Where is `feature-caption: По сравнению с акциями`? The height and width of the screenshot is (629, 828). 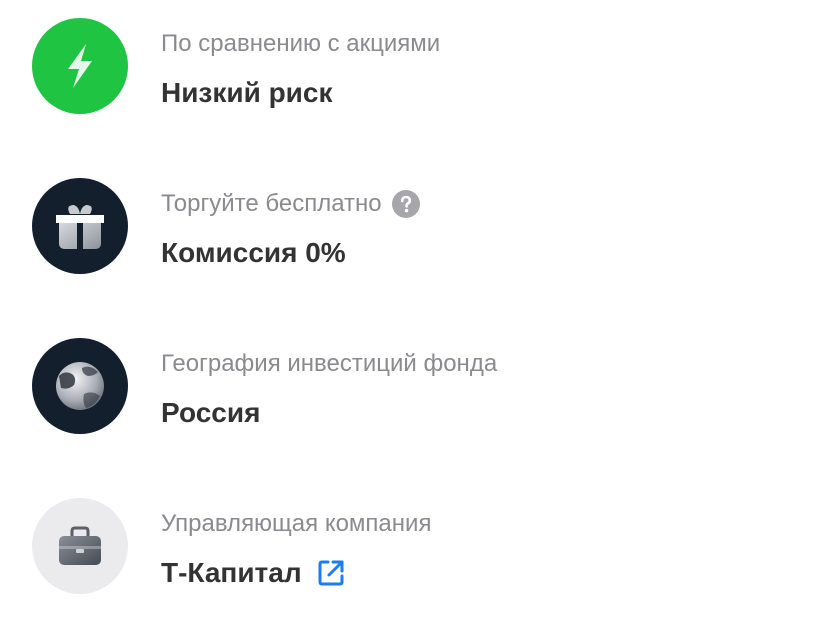 feature-caption: По сравнению с акциями is located at coordinates (301, 43).